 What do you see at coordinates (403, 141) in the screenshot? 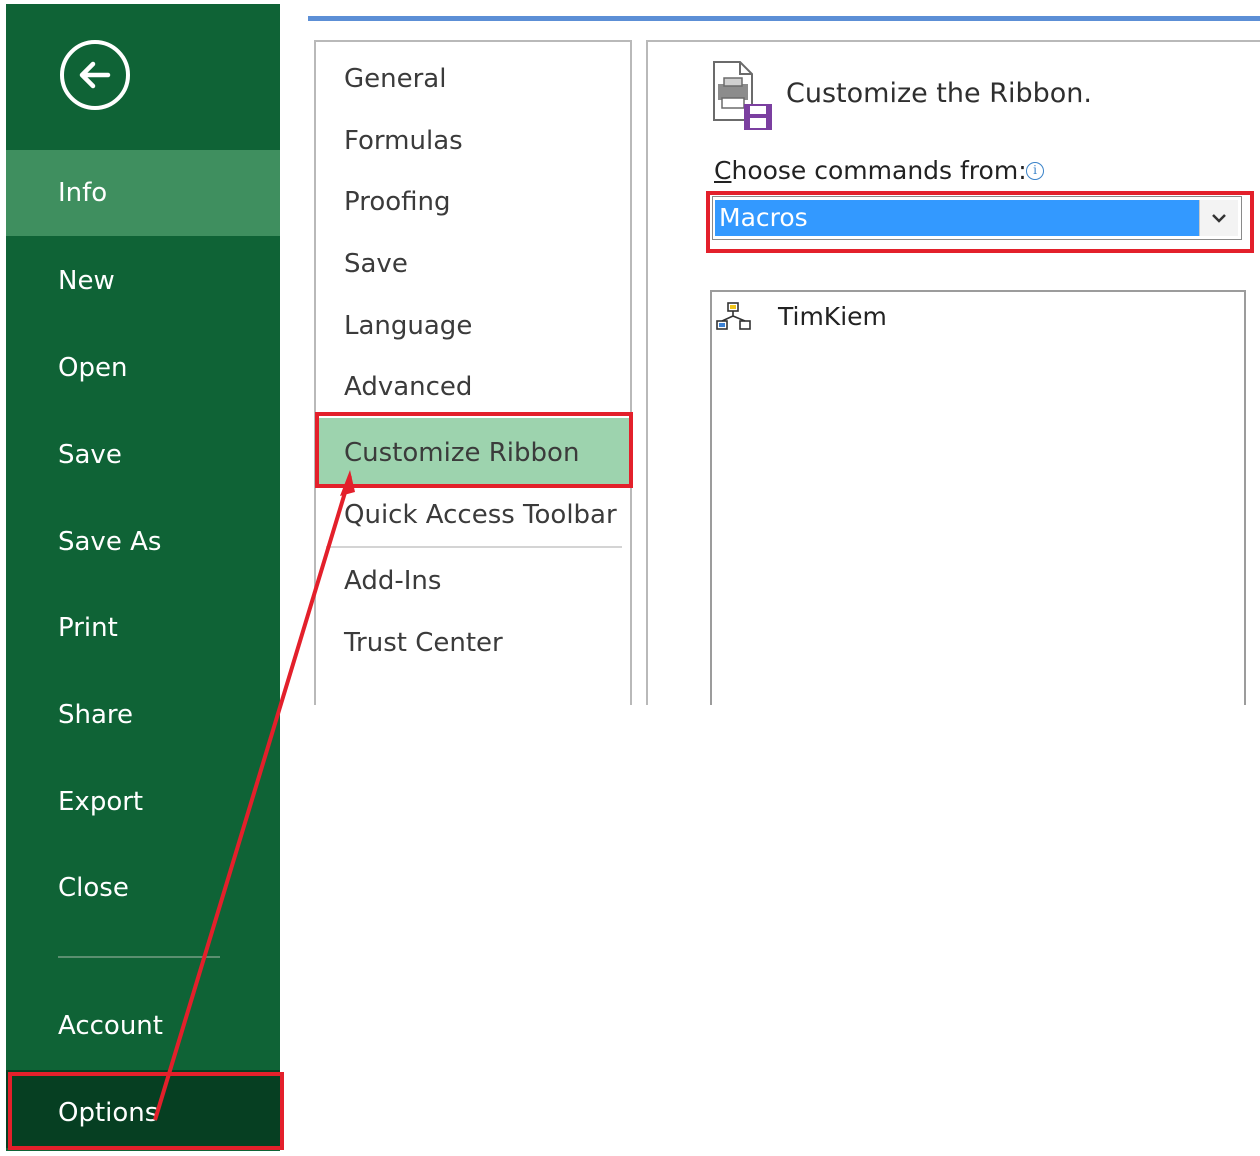
I see `category-formulas: Formulas` at bounding box center [403, 141].